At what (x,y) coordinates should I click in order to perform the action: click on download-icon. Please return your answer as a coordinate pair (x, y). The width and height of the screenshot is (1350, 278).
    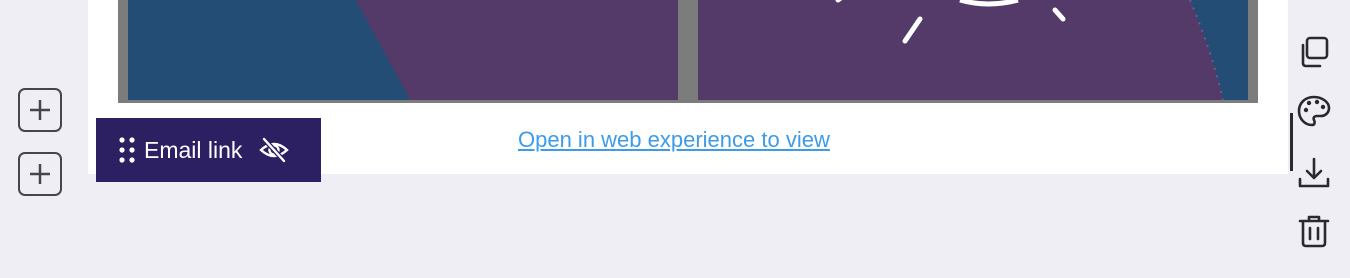
    Looking at the image, I should click on (1314, 173).